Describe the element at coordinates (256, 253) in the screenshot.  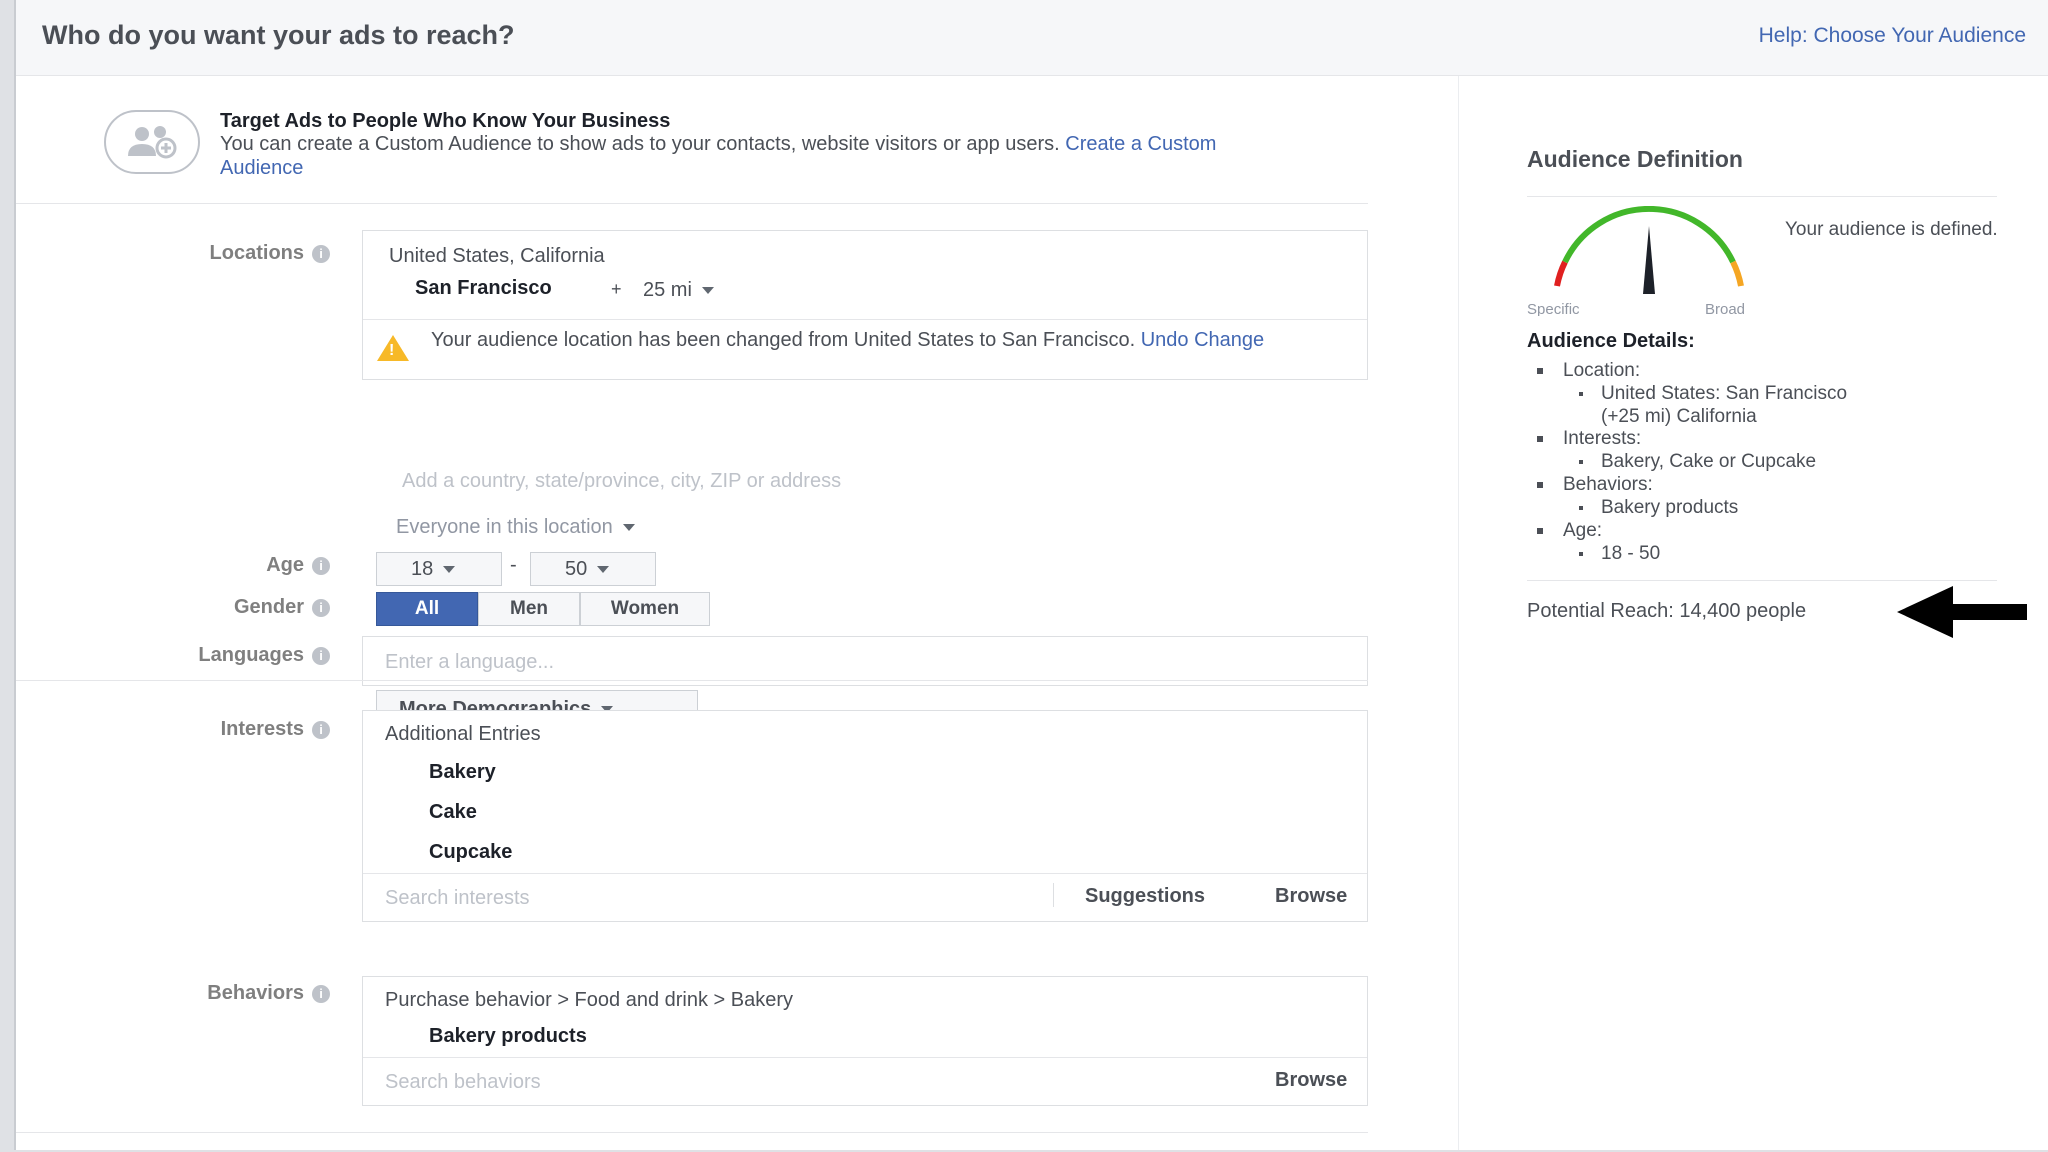
I see `locations-label-text: Locations` at that location.